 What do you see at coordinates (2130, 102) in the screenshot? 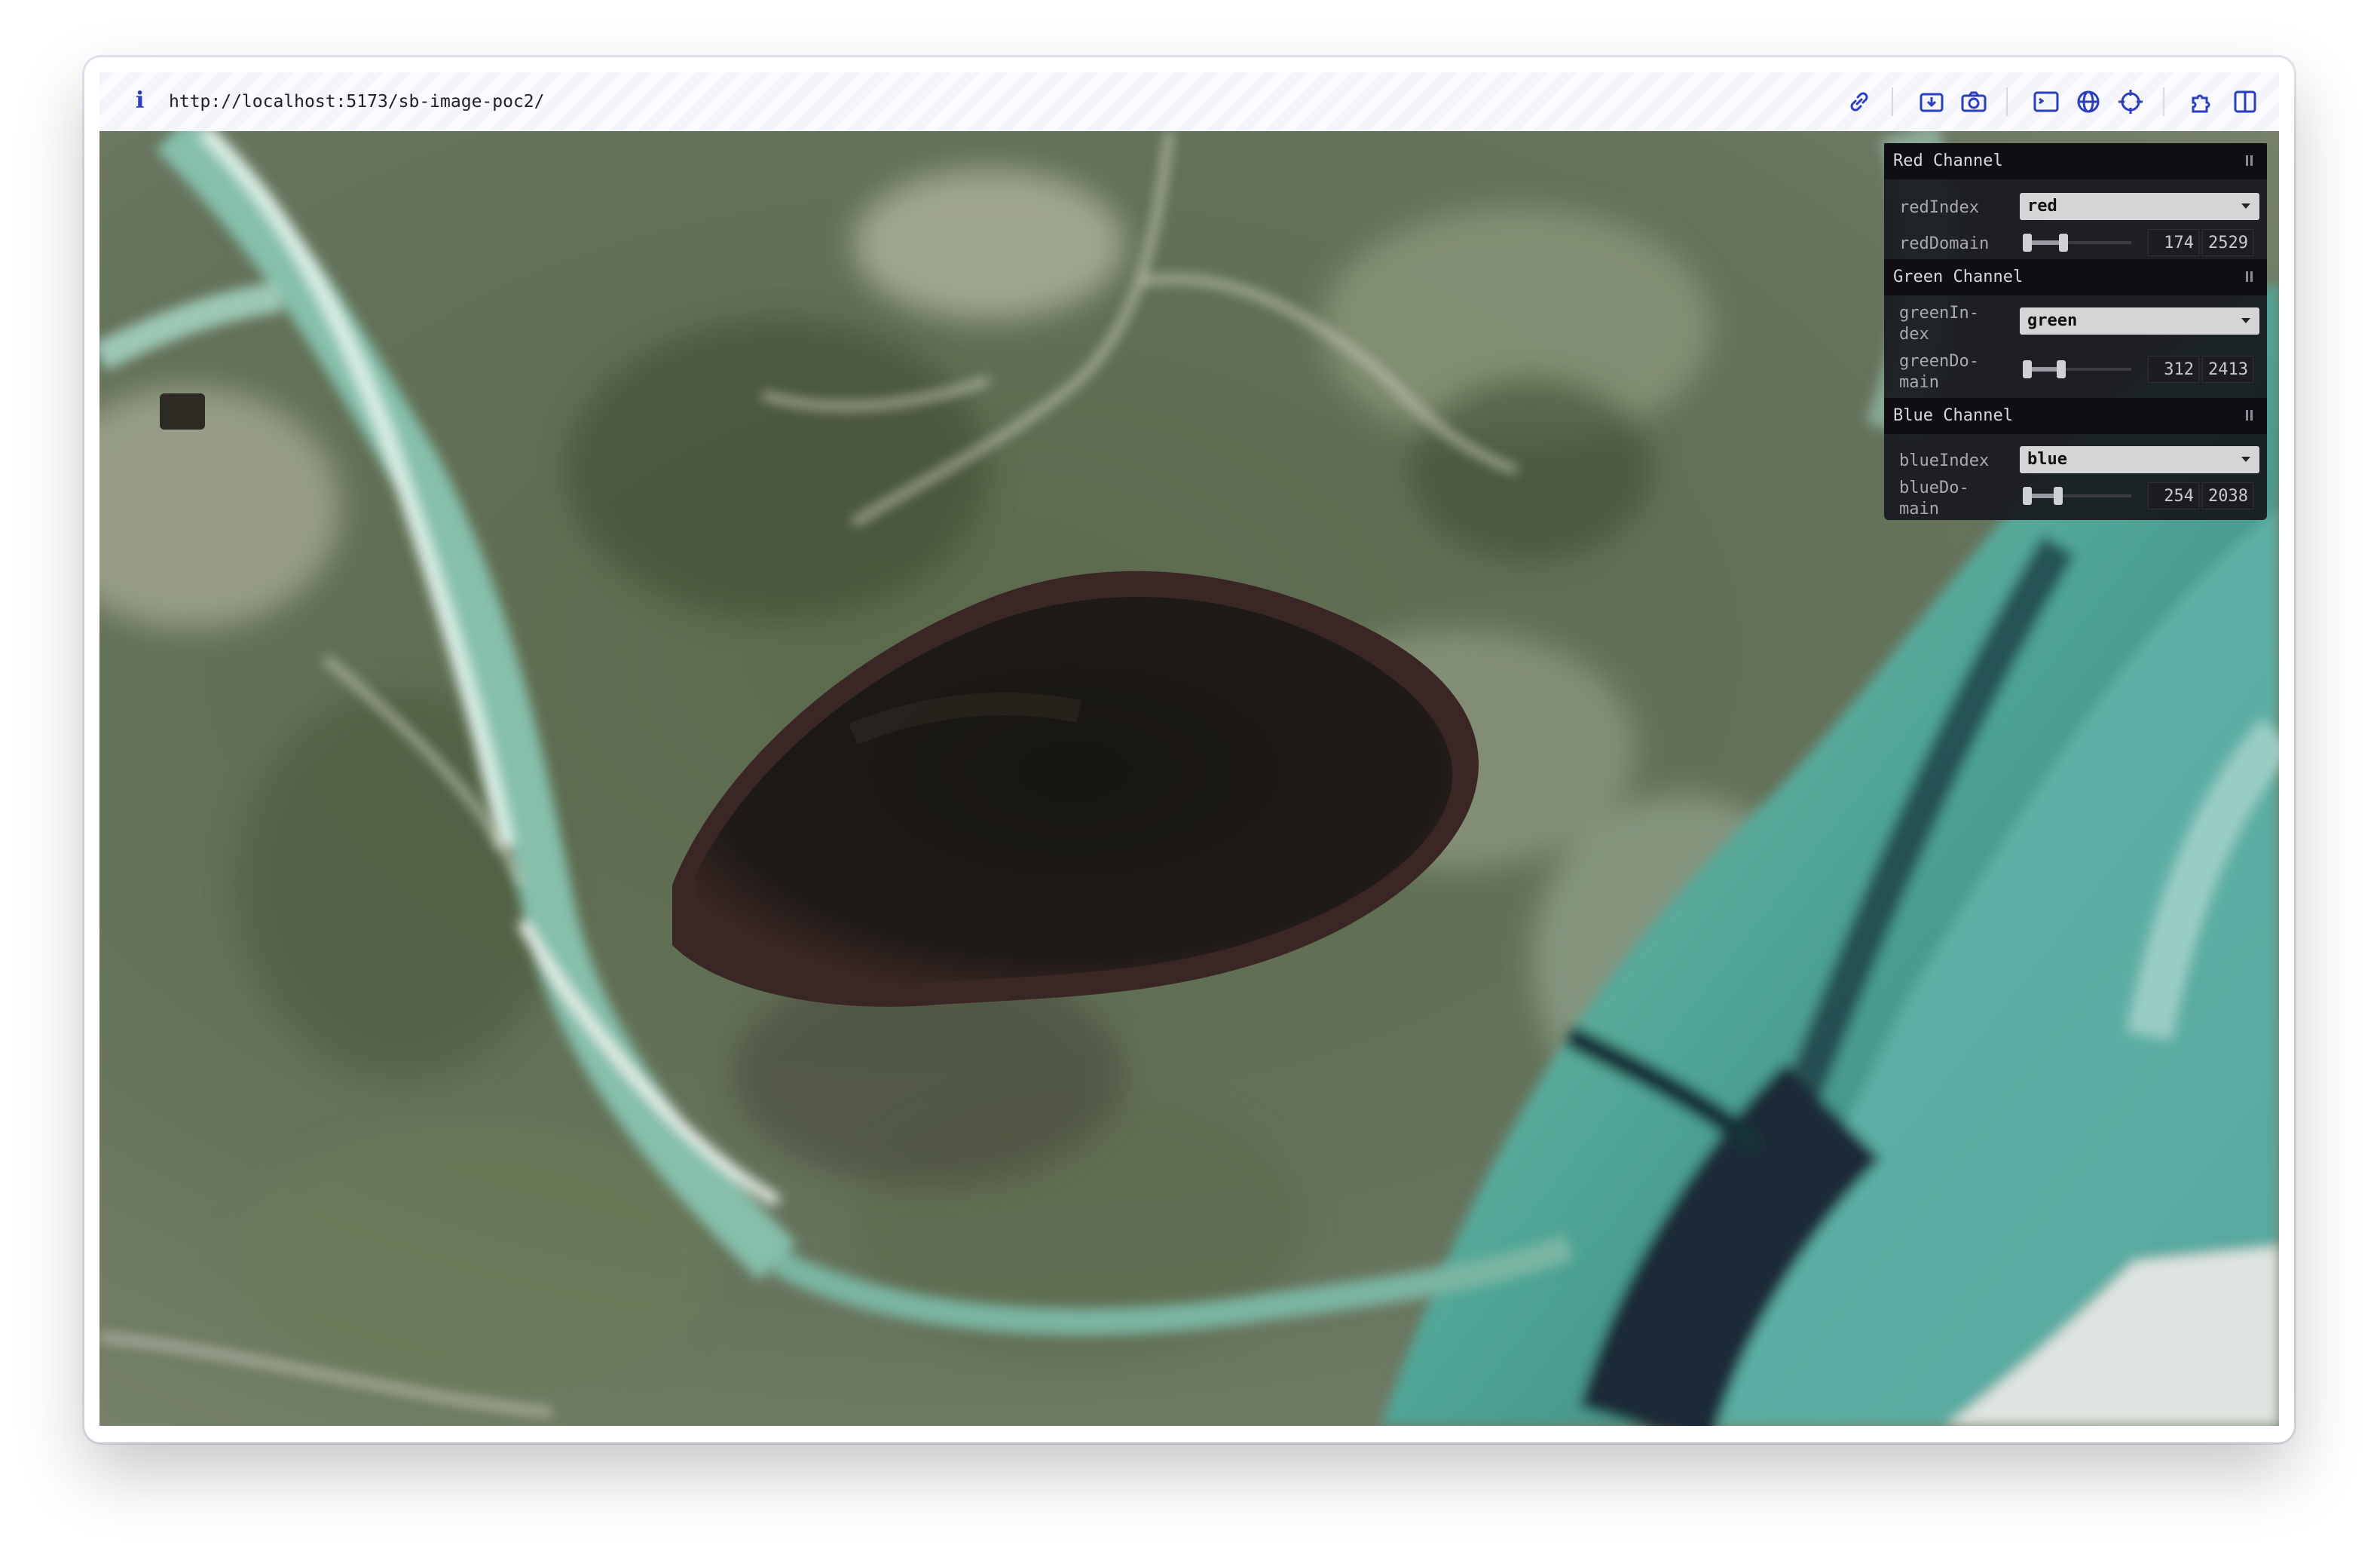
I see `crosshair-icon` at bounding box center [2130, 102].